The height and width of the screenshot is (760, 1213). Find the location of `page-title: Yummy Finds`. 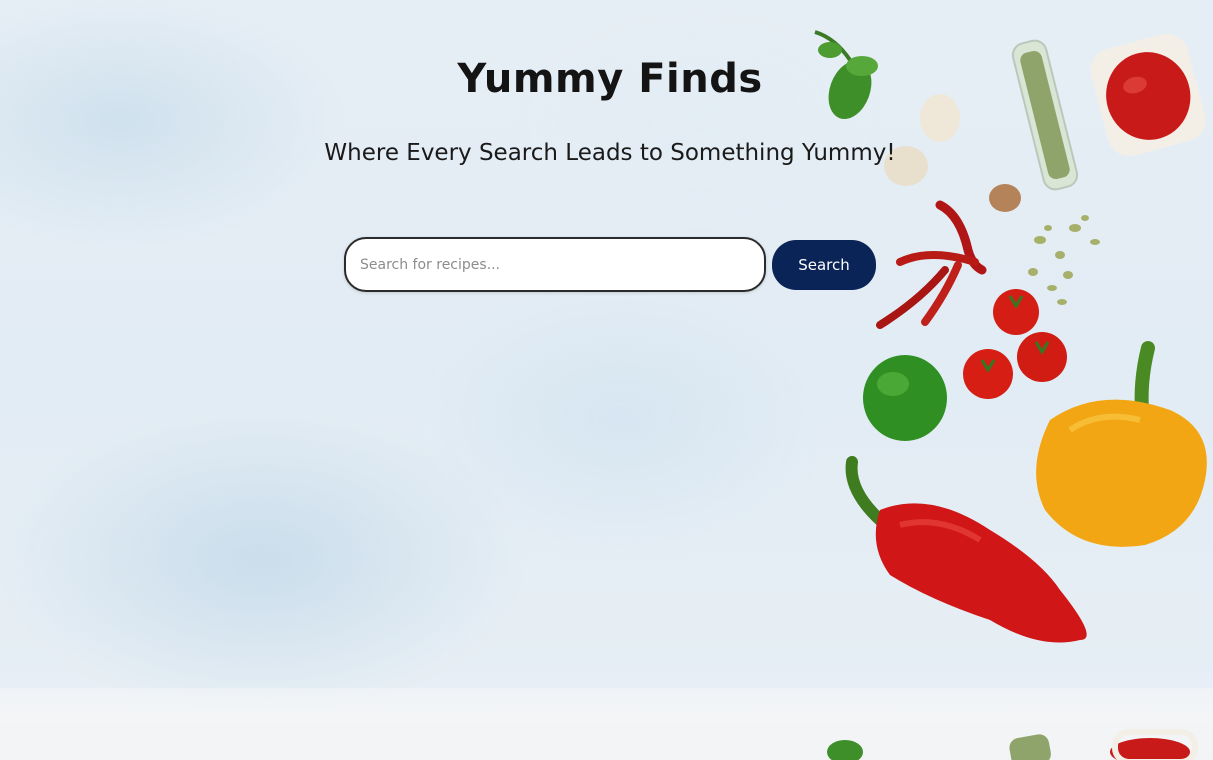

page-title: Yummy Finds is located at coordinates (610, 79).